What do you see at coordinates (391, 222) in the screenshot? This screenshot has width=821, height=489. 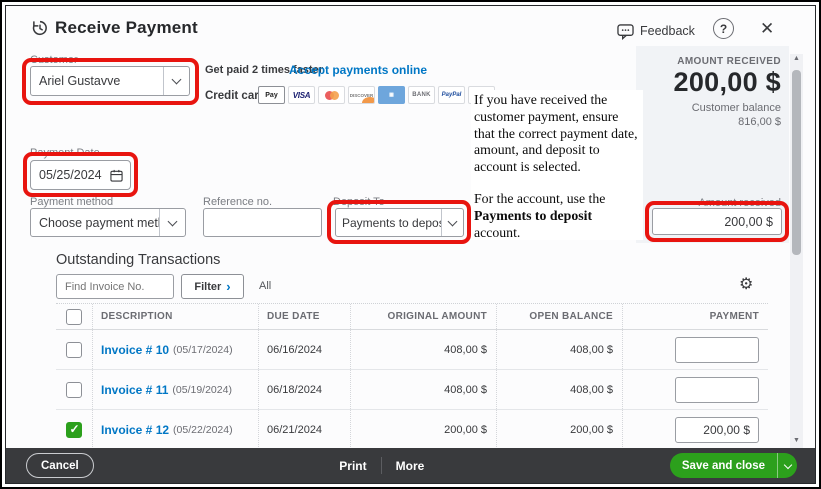 I see `deposit-to-value: Payments to deposit` at bounding box center [391, 222].